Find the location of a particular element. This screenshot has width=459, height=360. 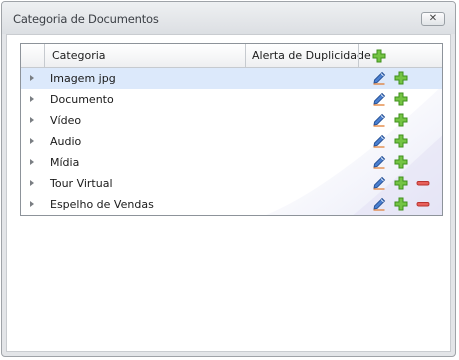

grid-header: Categoria Alerta de Duplicidade is located at coordinates (231, 56).